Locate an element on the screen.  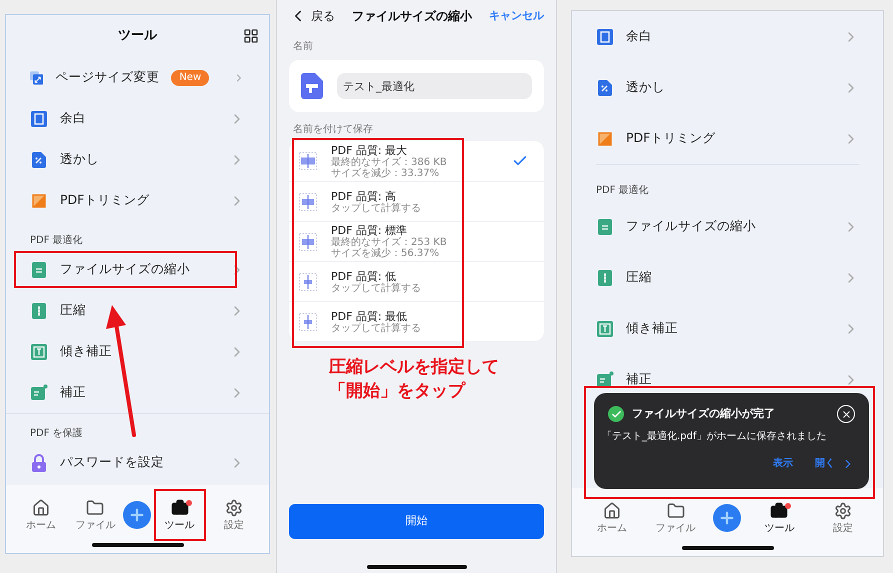
text-frame-icon is located at coordinates (39, 351).